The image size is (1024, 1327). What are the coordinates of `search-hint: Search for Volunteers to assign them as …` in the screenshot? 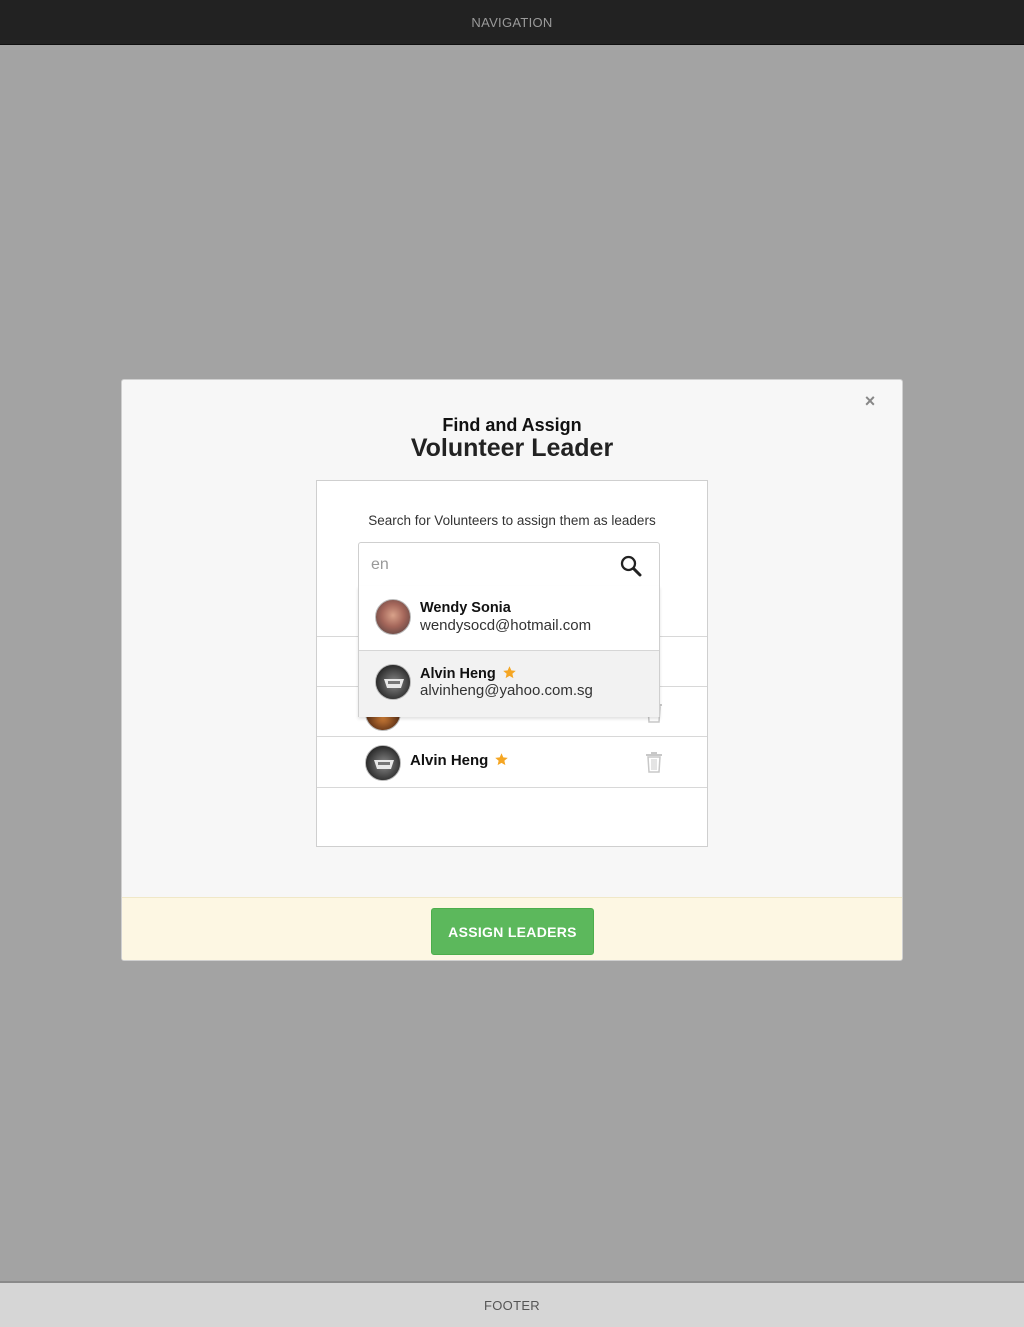 It's located at (512, 520).